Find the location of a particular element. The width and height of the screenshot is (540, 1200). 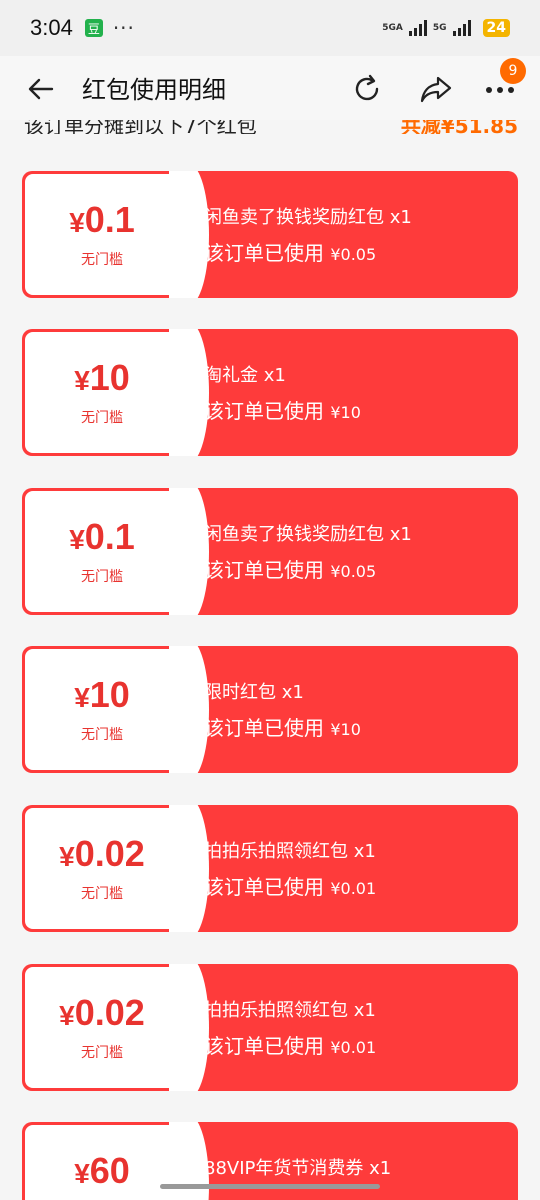

coupon-amount: ¥60 is located at coordinates (102, 1170).